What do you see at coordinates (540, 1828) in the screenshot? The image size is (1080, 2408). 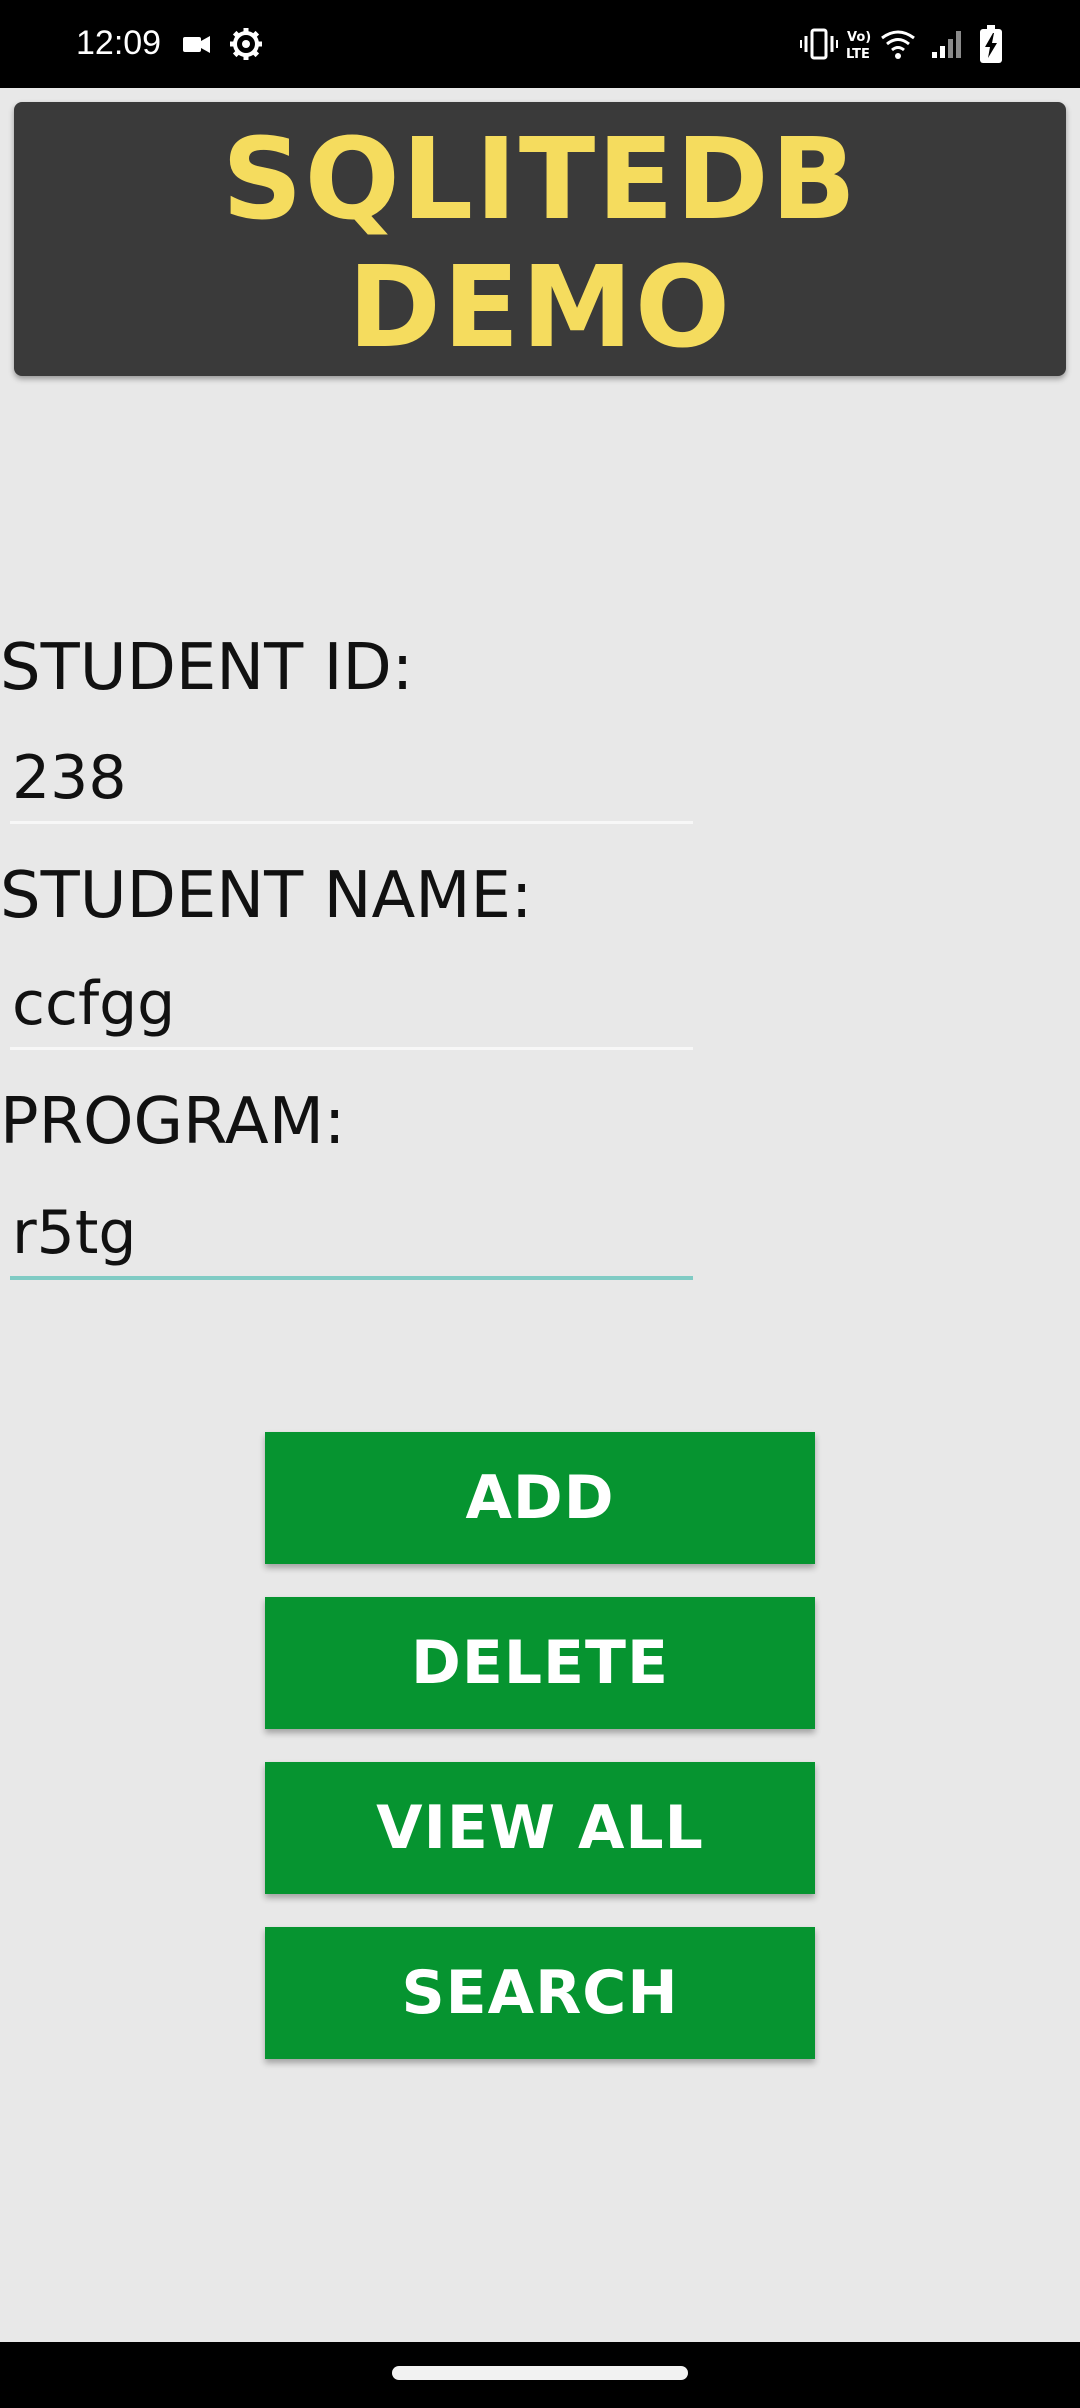 I see `view-all-button: VIEW ALL` at bounding box center [540, 1828].